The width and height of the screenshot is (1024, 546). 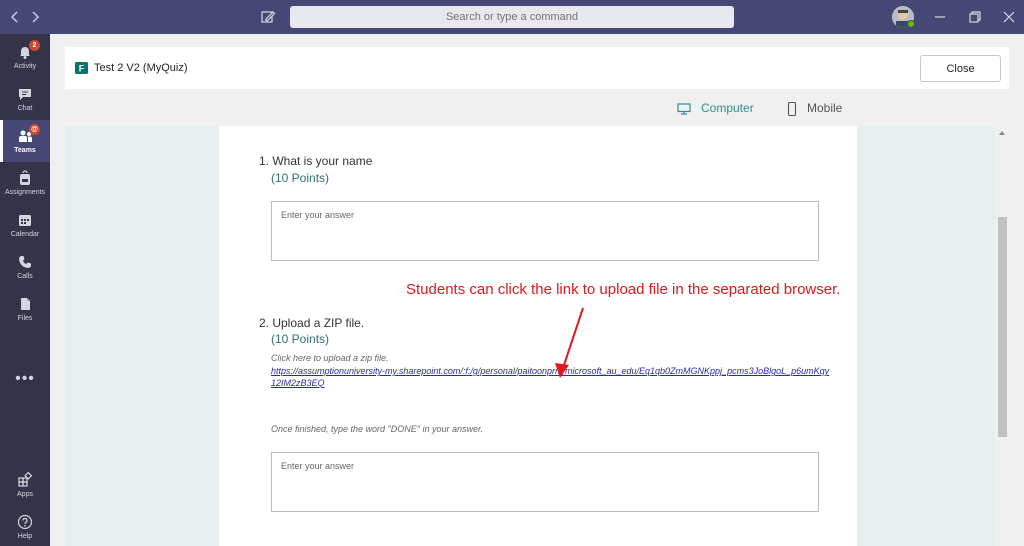 I want to click on forward-button, so click(x=35, y=17).